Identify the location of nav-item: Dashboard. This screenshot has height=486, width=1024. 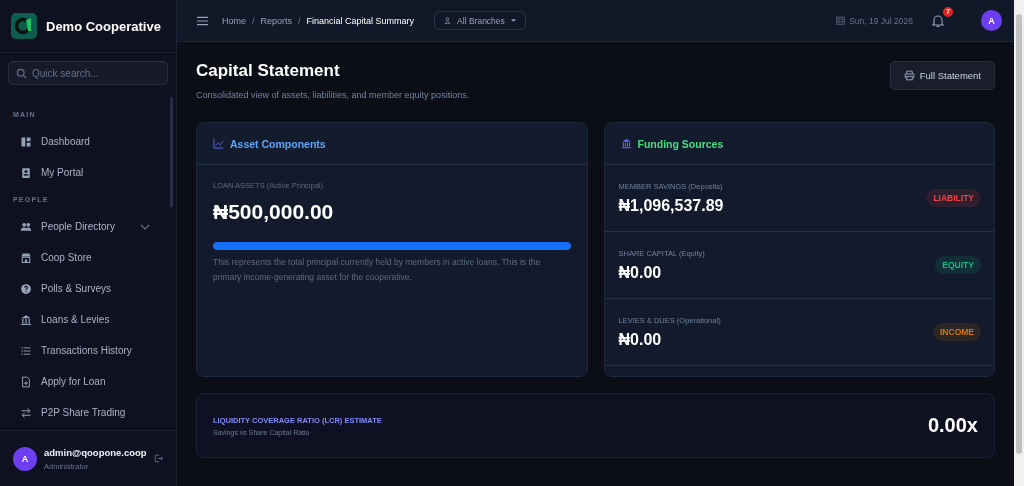
(88, 141).